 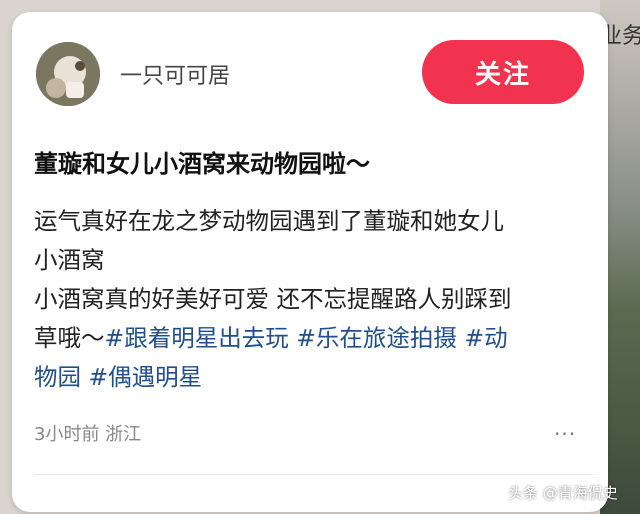 What do you see at coordinates (145, 377) in the screenshot?
I see `hashtag-link: #偶遇明星` at bounding box center [145, 377].